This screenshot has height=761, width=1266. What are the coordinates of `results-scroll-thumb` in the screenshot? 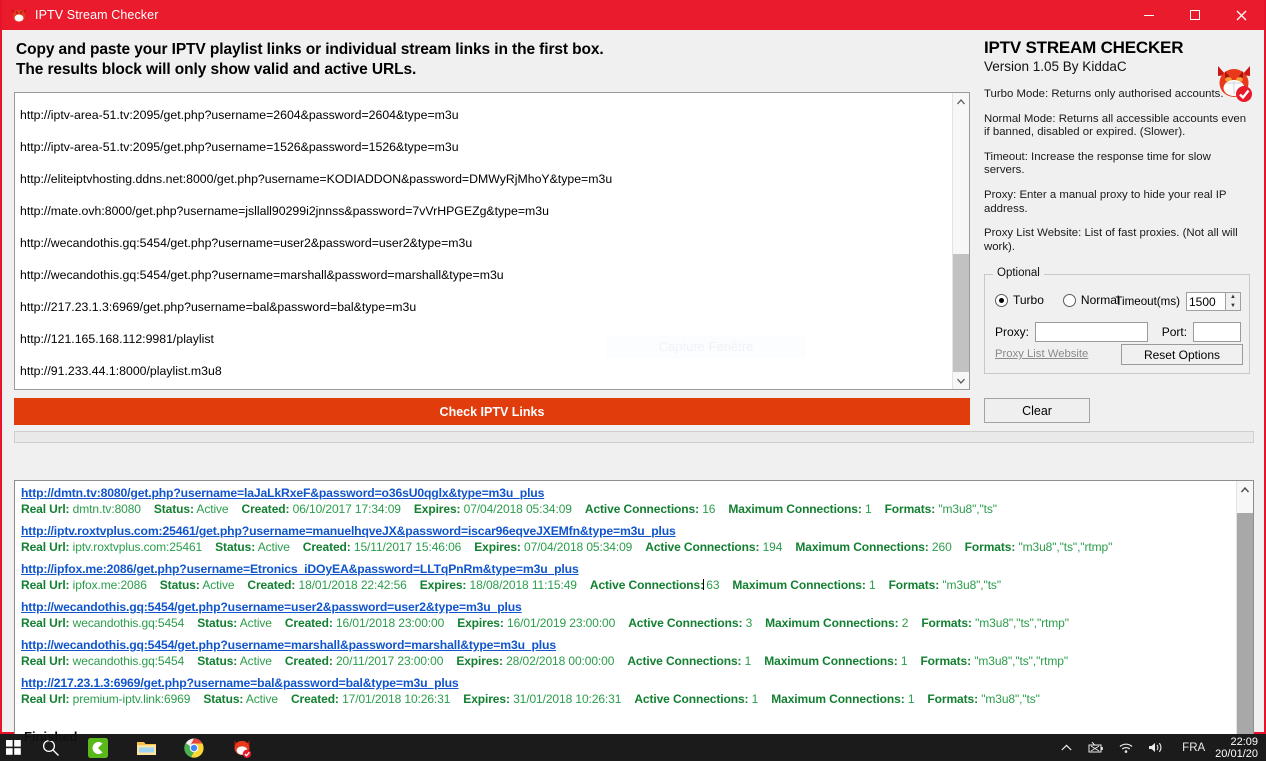 It's located at (1245, 632).